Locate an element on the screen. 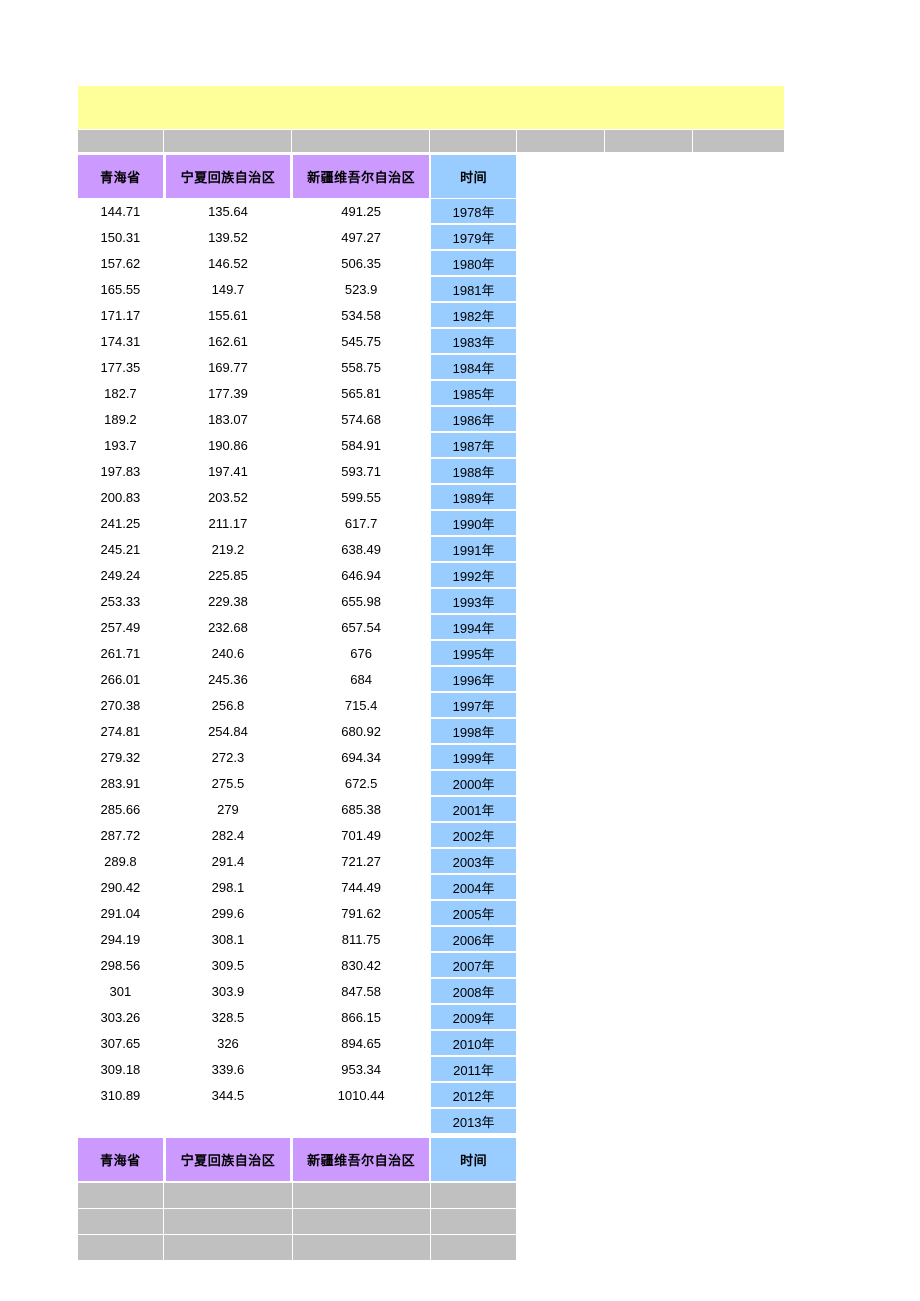 This screenshot has width=920, height=1301. cell-xinjiang: 894.65 is located at coordinates (361, 1043).